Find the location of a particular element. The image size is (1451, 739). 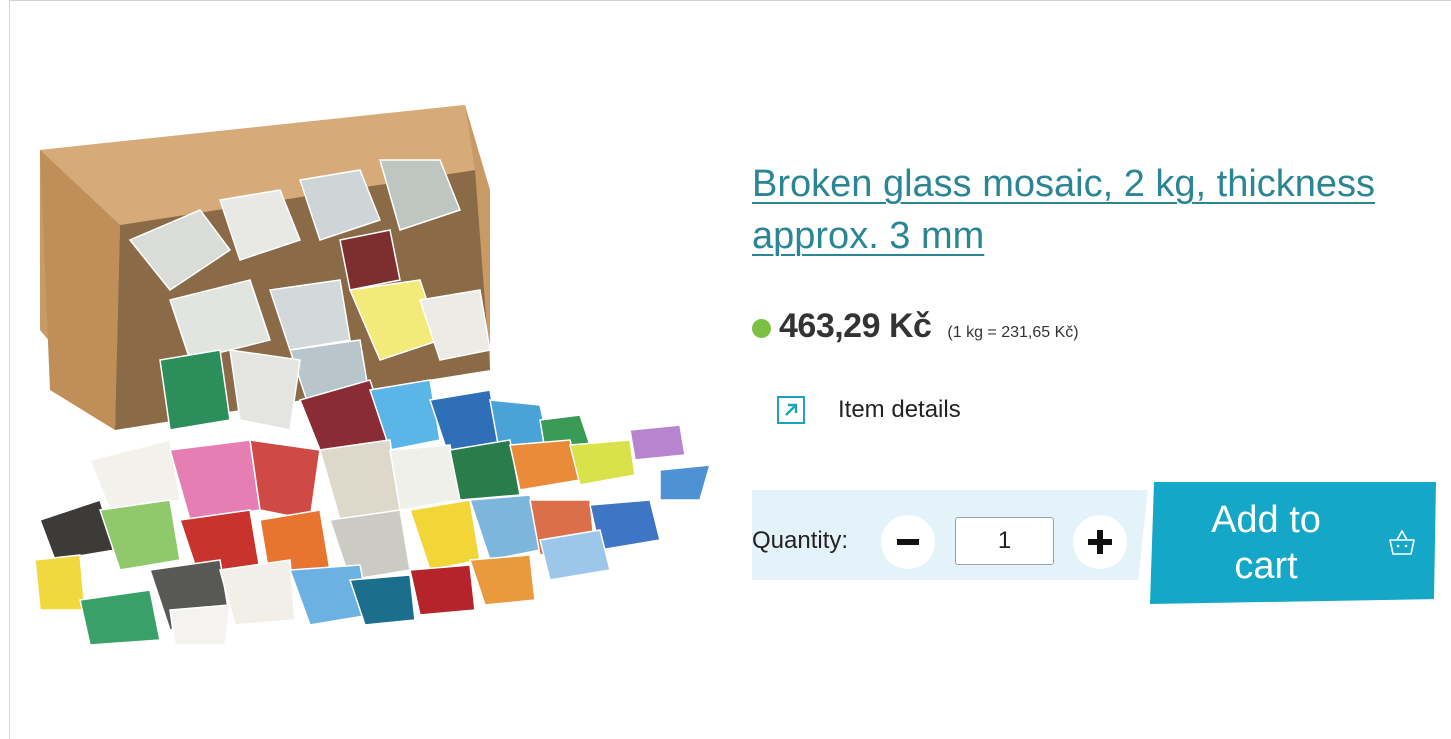

price-row: 463,29 Kč (1 kg = 231,65 Kč) is located at coordinates (915, 326).